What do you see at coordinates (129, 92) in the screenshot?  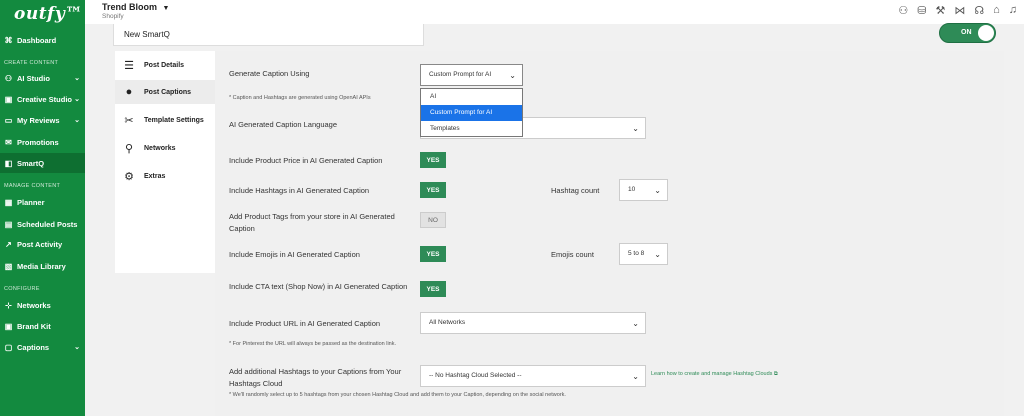 I see `chat-icon: ●` at bounding box center [129, 92].